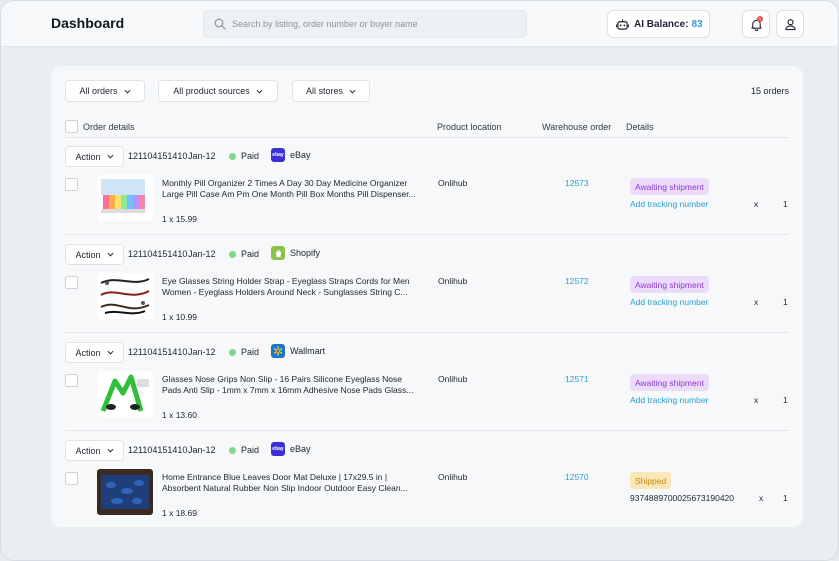  I want to click on product-quantity-price: 1 x 10.99, so click(179, 317).